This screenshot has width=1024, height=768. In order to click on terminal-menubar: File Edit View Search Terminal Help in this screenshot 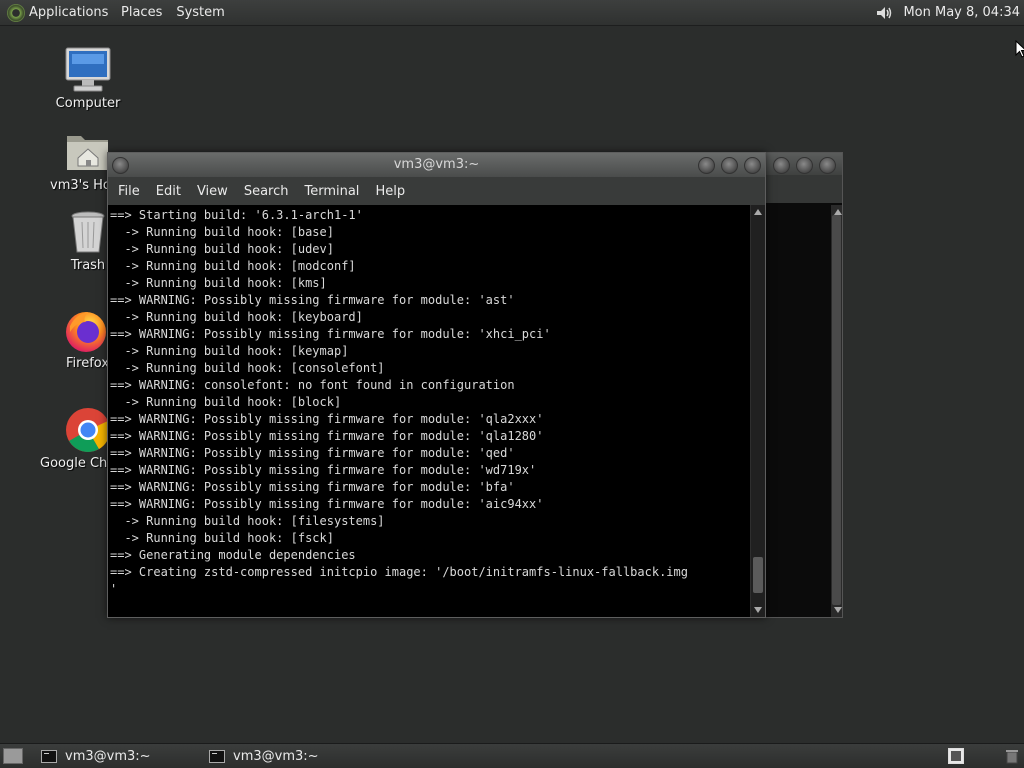, I will do `click(436, 191)`.